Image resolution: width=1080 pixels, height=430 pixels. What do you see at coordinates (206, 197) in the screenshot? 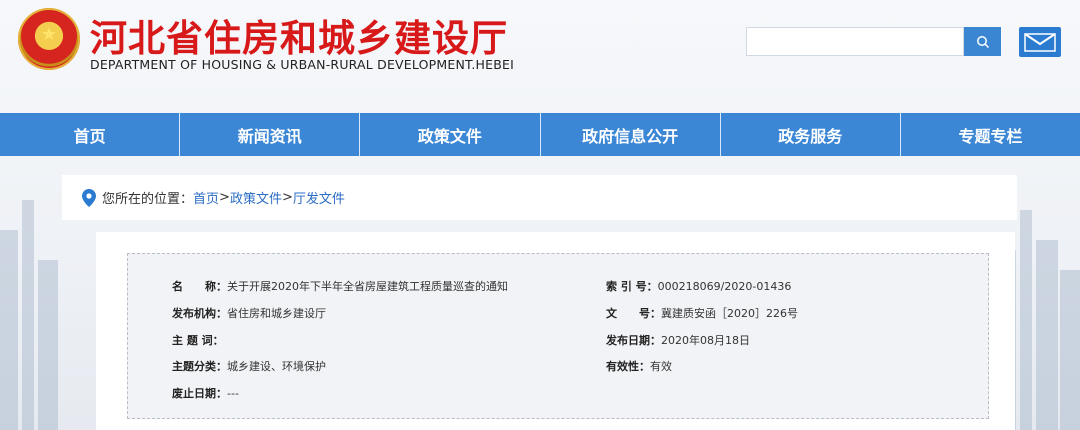
I see `breadcrumb-link-home: 首页` at bounding box center [206, 197].